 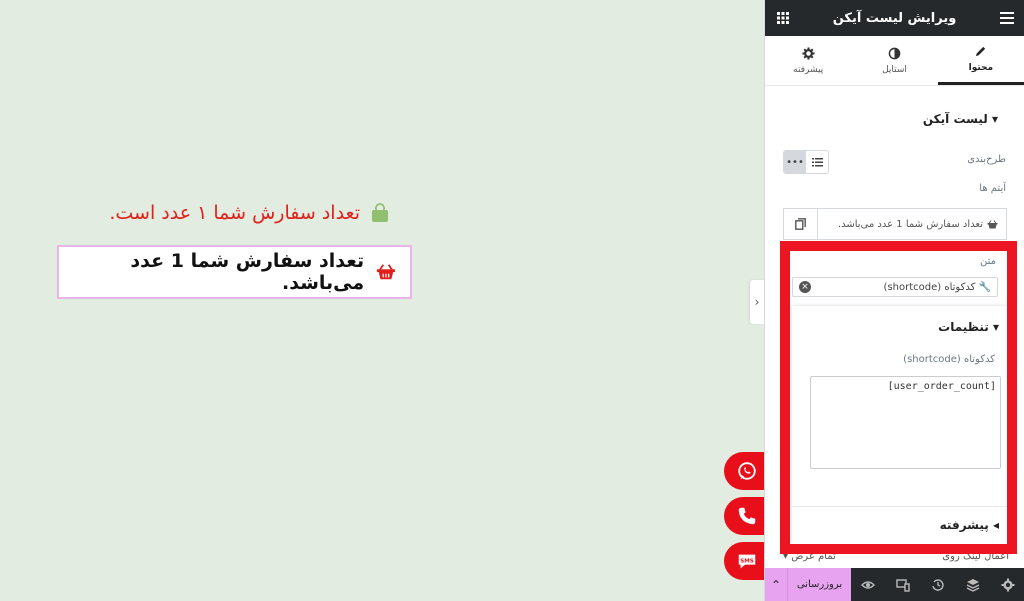 I want to click on update-options-button: ⌃, so click(x=776, y=584).